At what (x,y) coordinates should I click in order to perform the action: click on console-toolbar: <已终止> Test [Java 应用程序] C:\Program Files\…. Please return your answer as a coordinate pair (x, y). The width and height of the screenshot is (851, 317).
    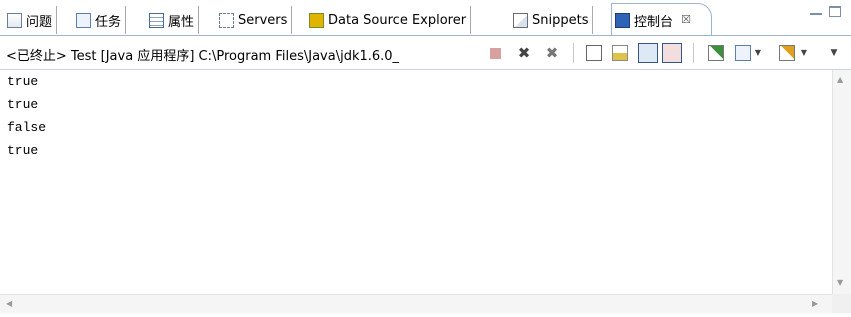
    Looking at the image, I should click on (425, 53).